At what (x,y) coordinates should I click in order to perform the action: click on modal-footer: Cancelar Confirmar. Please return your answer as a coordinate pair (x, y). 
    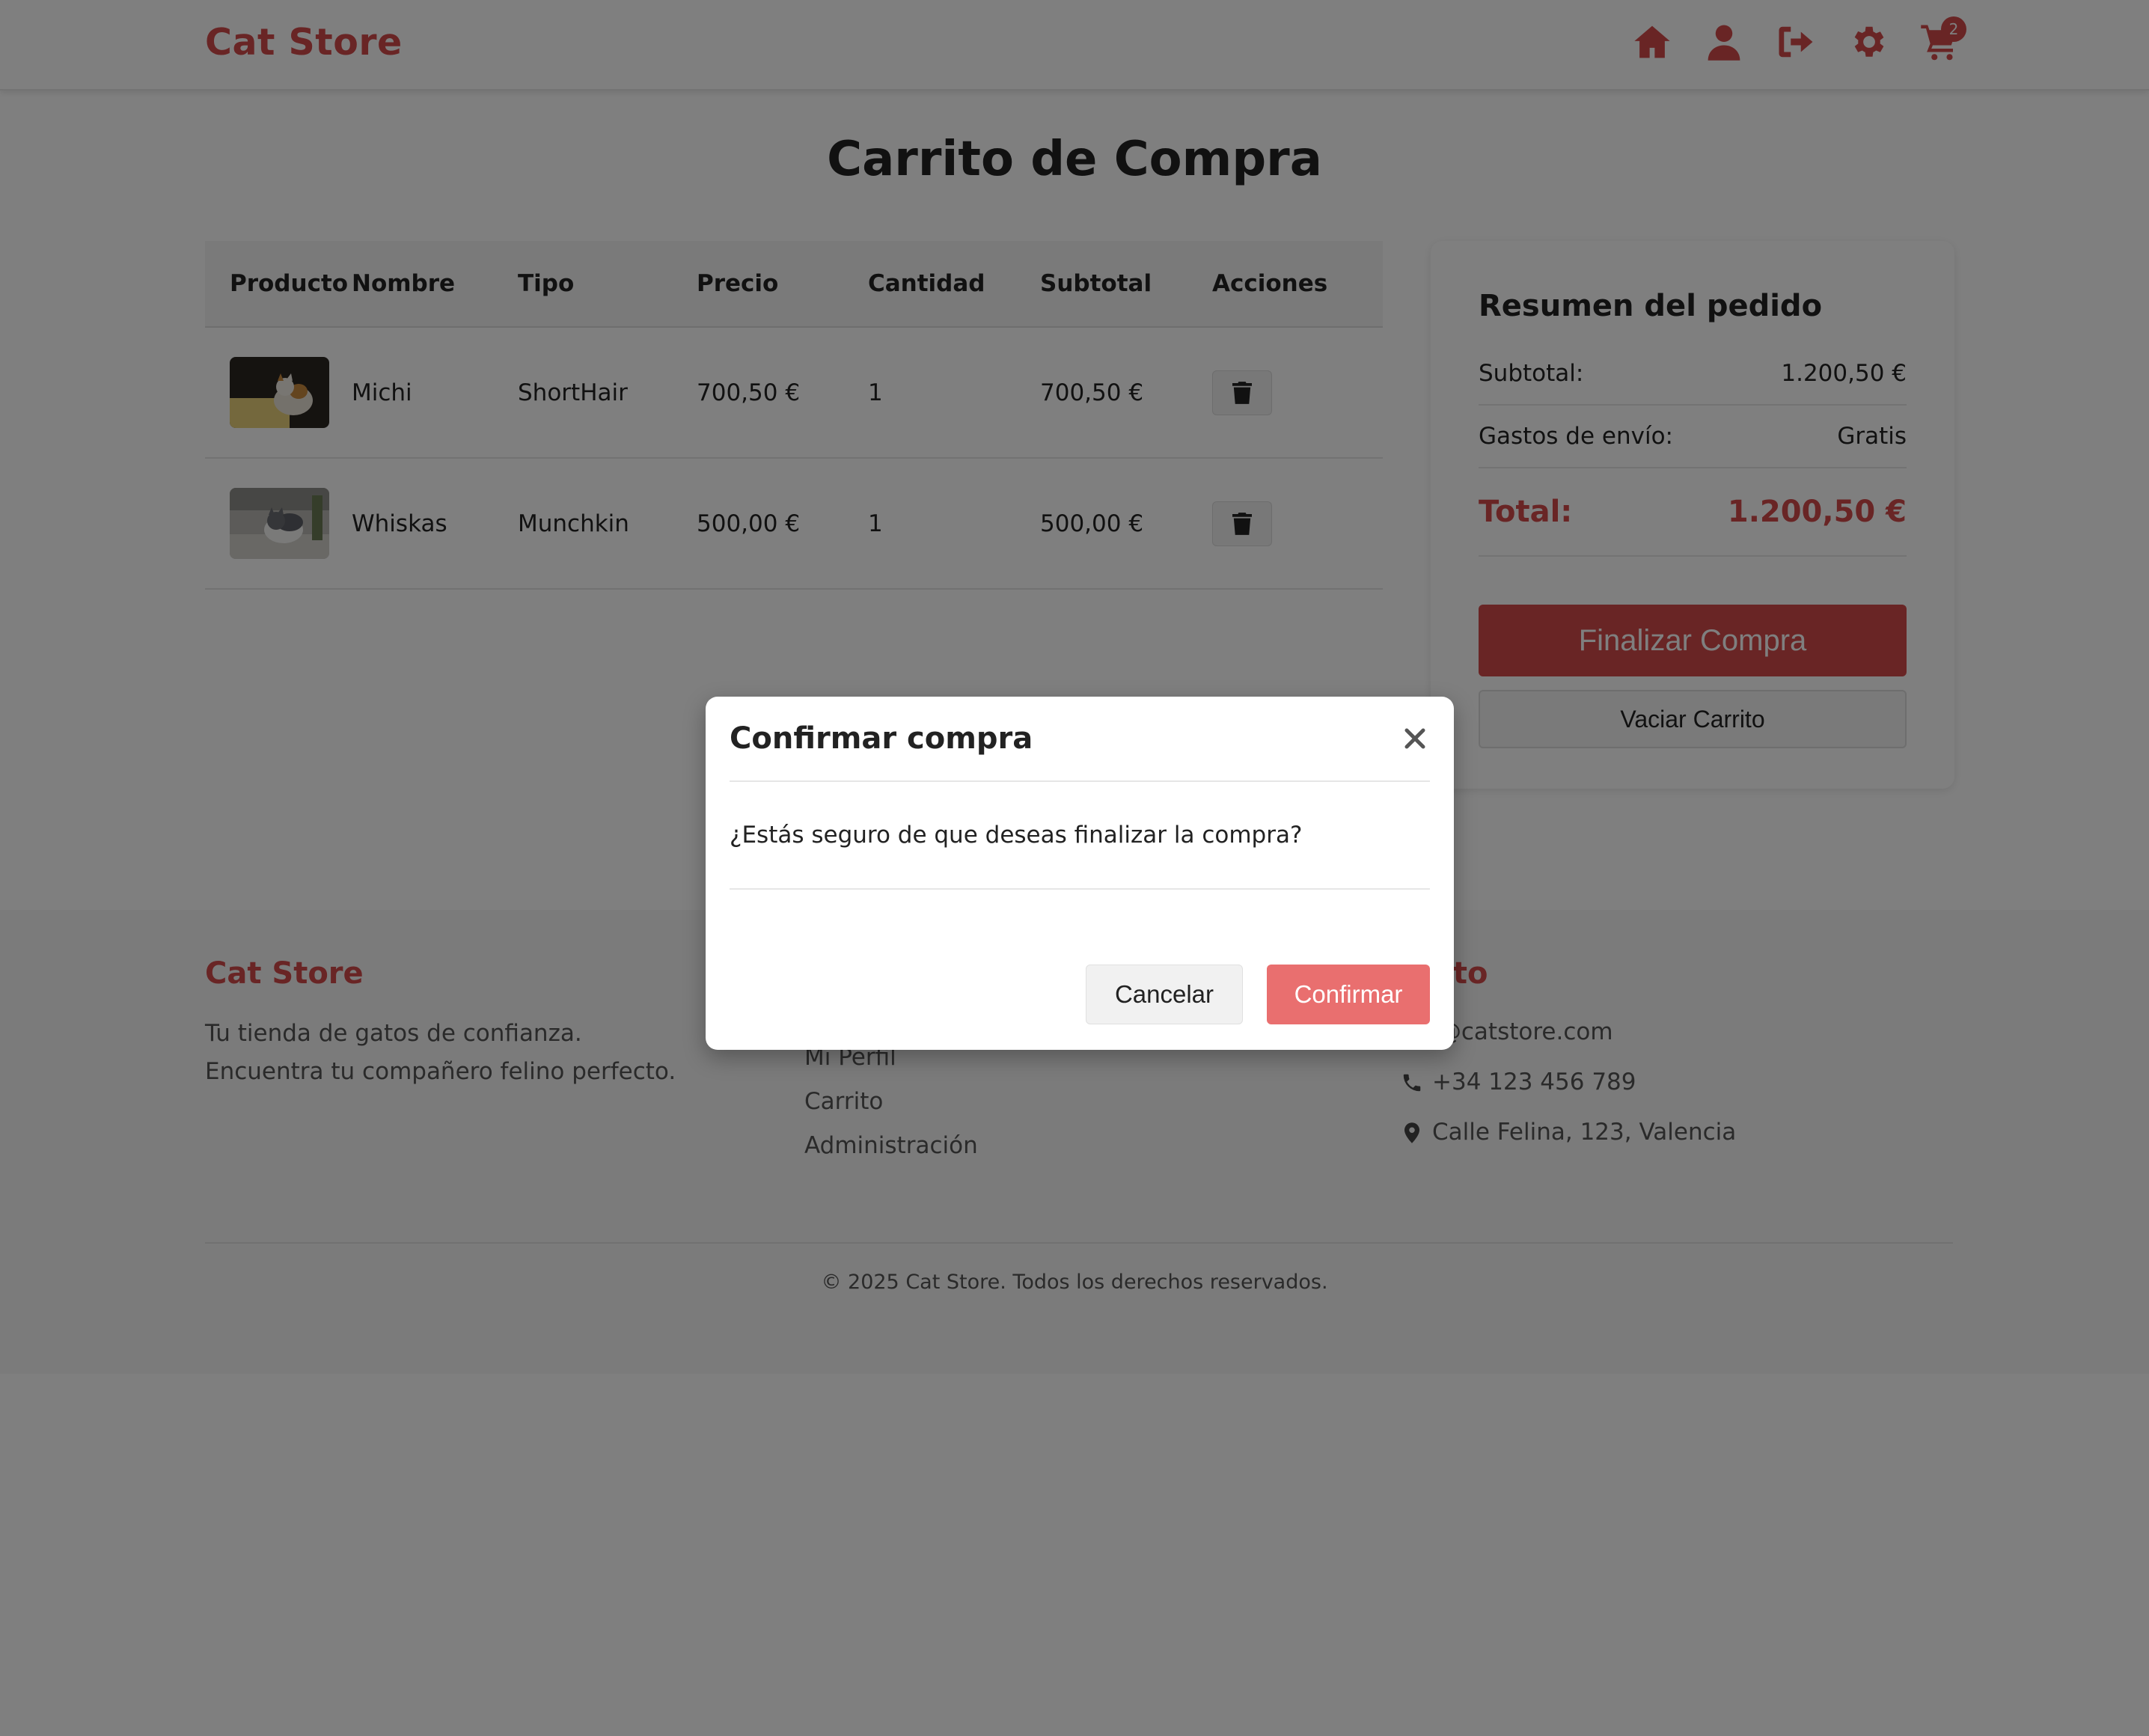
    Looking at the image, I should click on (1258, 994).